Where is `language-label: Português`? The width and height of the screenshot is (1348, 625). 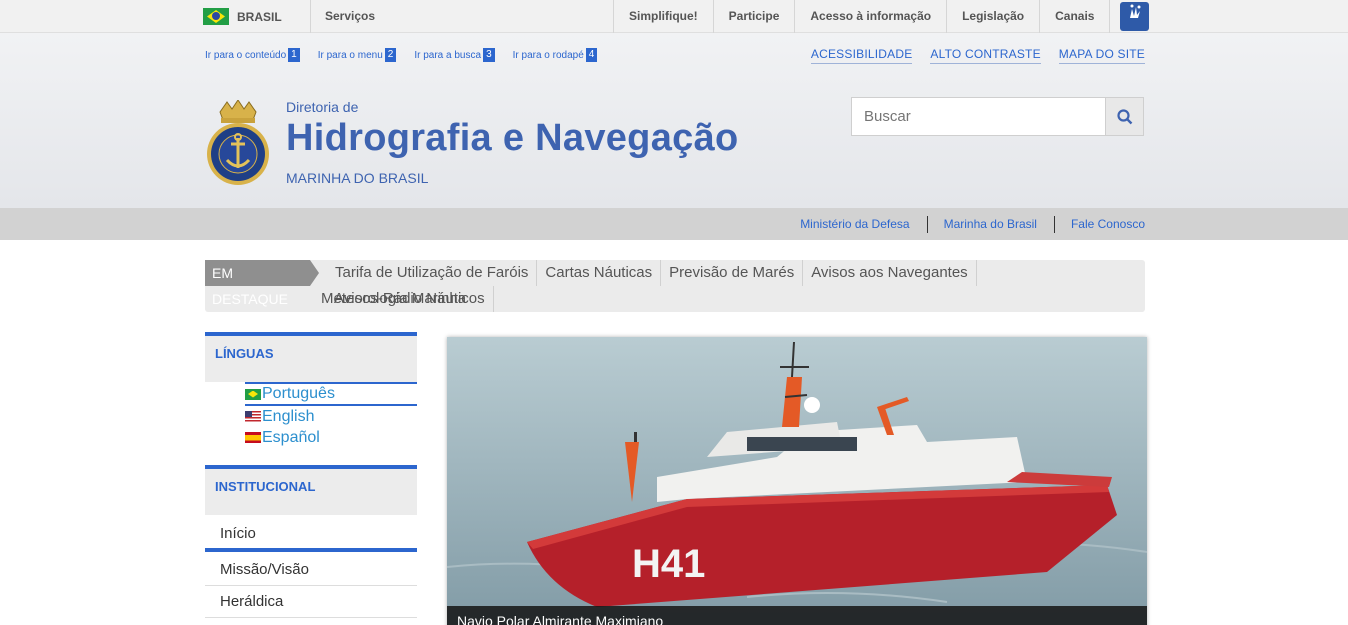 language-label: Português is located at coordinates (298, 393).